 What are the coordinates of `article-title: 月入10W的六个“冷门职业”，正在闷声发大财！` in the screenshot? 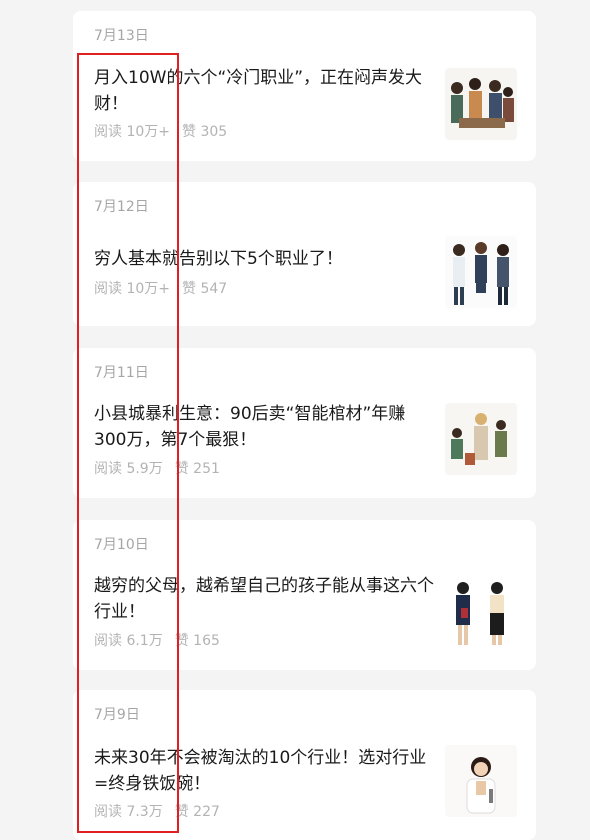 It's located at (264, 91).